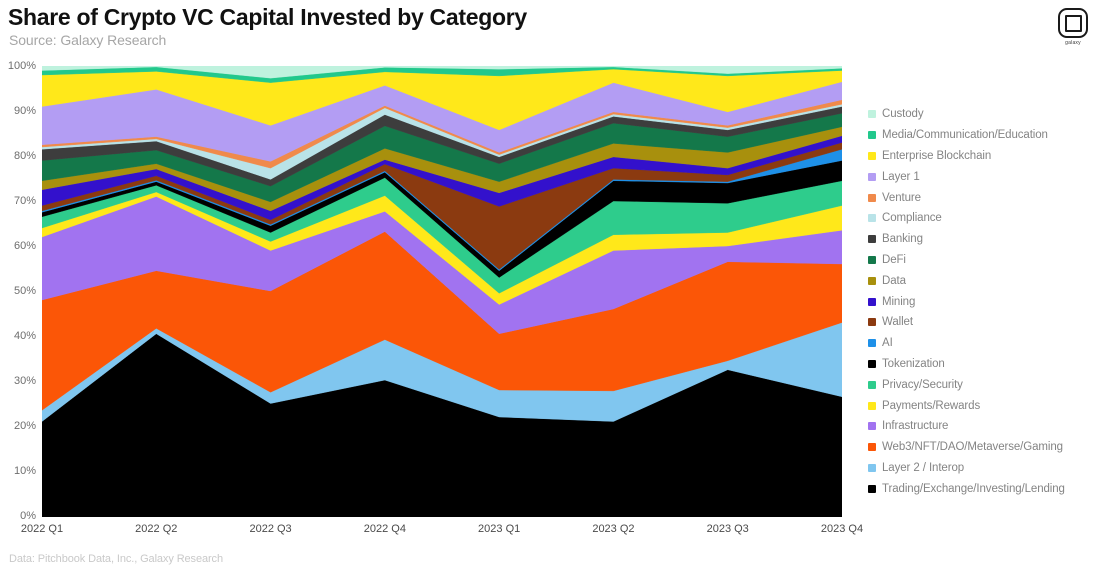 The height and width of the screenshot is (576, 1100). What do you see at coordinates (156, 529) in the screenshot?
I see `x-axis-tick-label: 2022 Q2` at bounding box center [156, 529].